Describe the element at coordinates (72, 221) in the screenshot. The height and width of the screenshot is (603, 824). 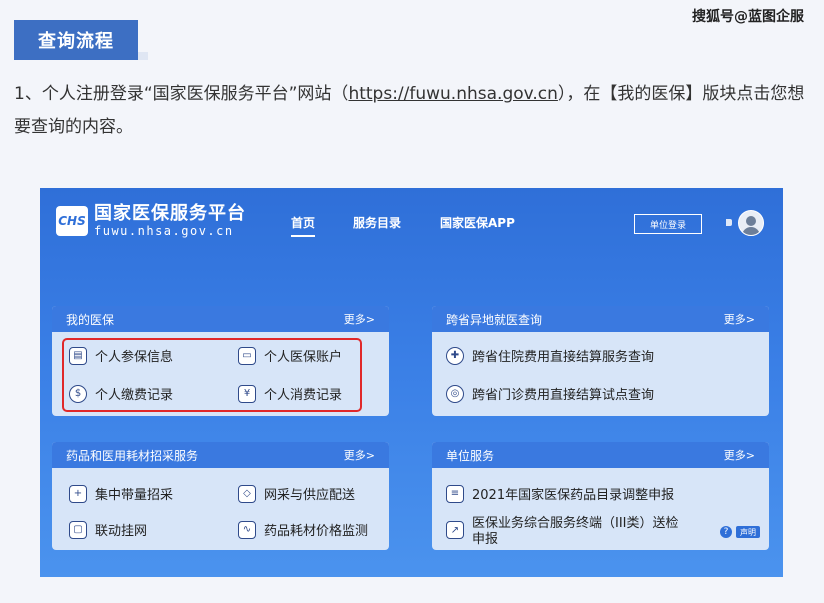
I see `chs-logo-icon: CHS` at that location.